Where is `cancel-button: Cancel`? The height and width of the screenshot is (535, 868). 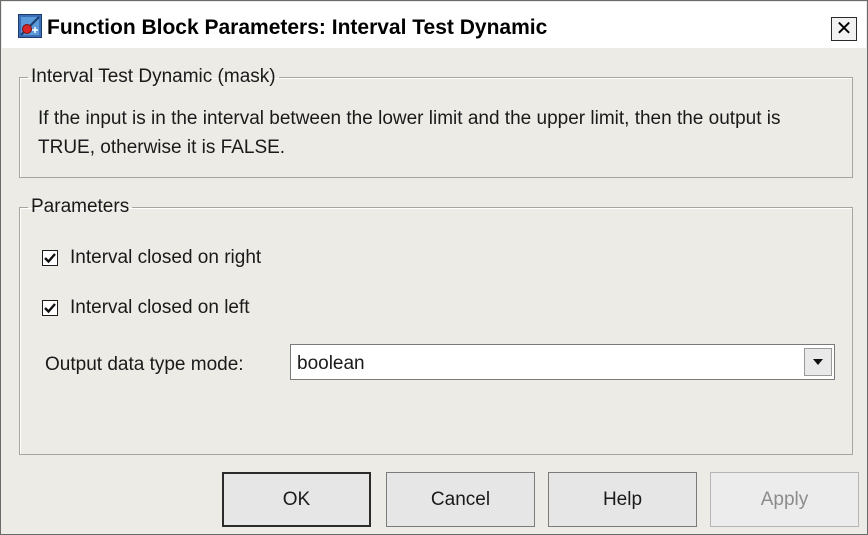 cancel-button: Cancel is located at coordinates (460, 499).